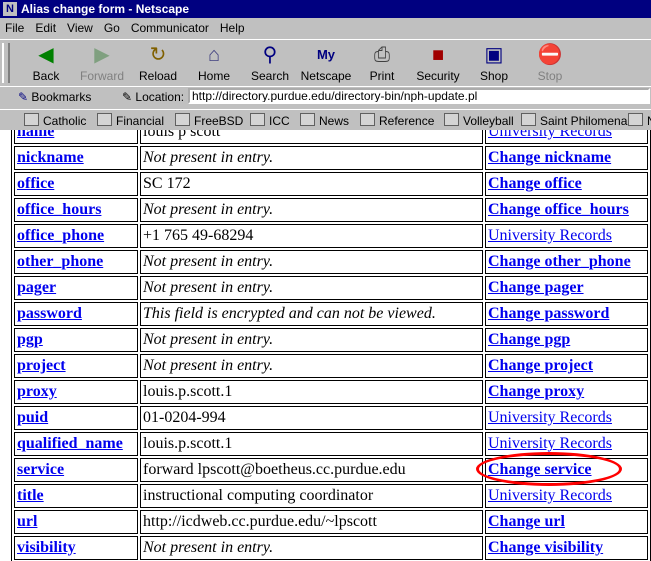 Image resolution: width=651 pixels, height=561 pixels. What do you see at coordinates (397, 120) in the screenshot?
I see `bookmark-folder-reference: Reference` at bounding box center [397, 120].